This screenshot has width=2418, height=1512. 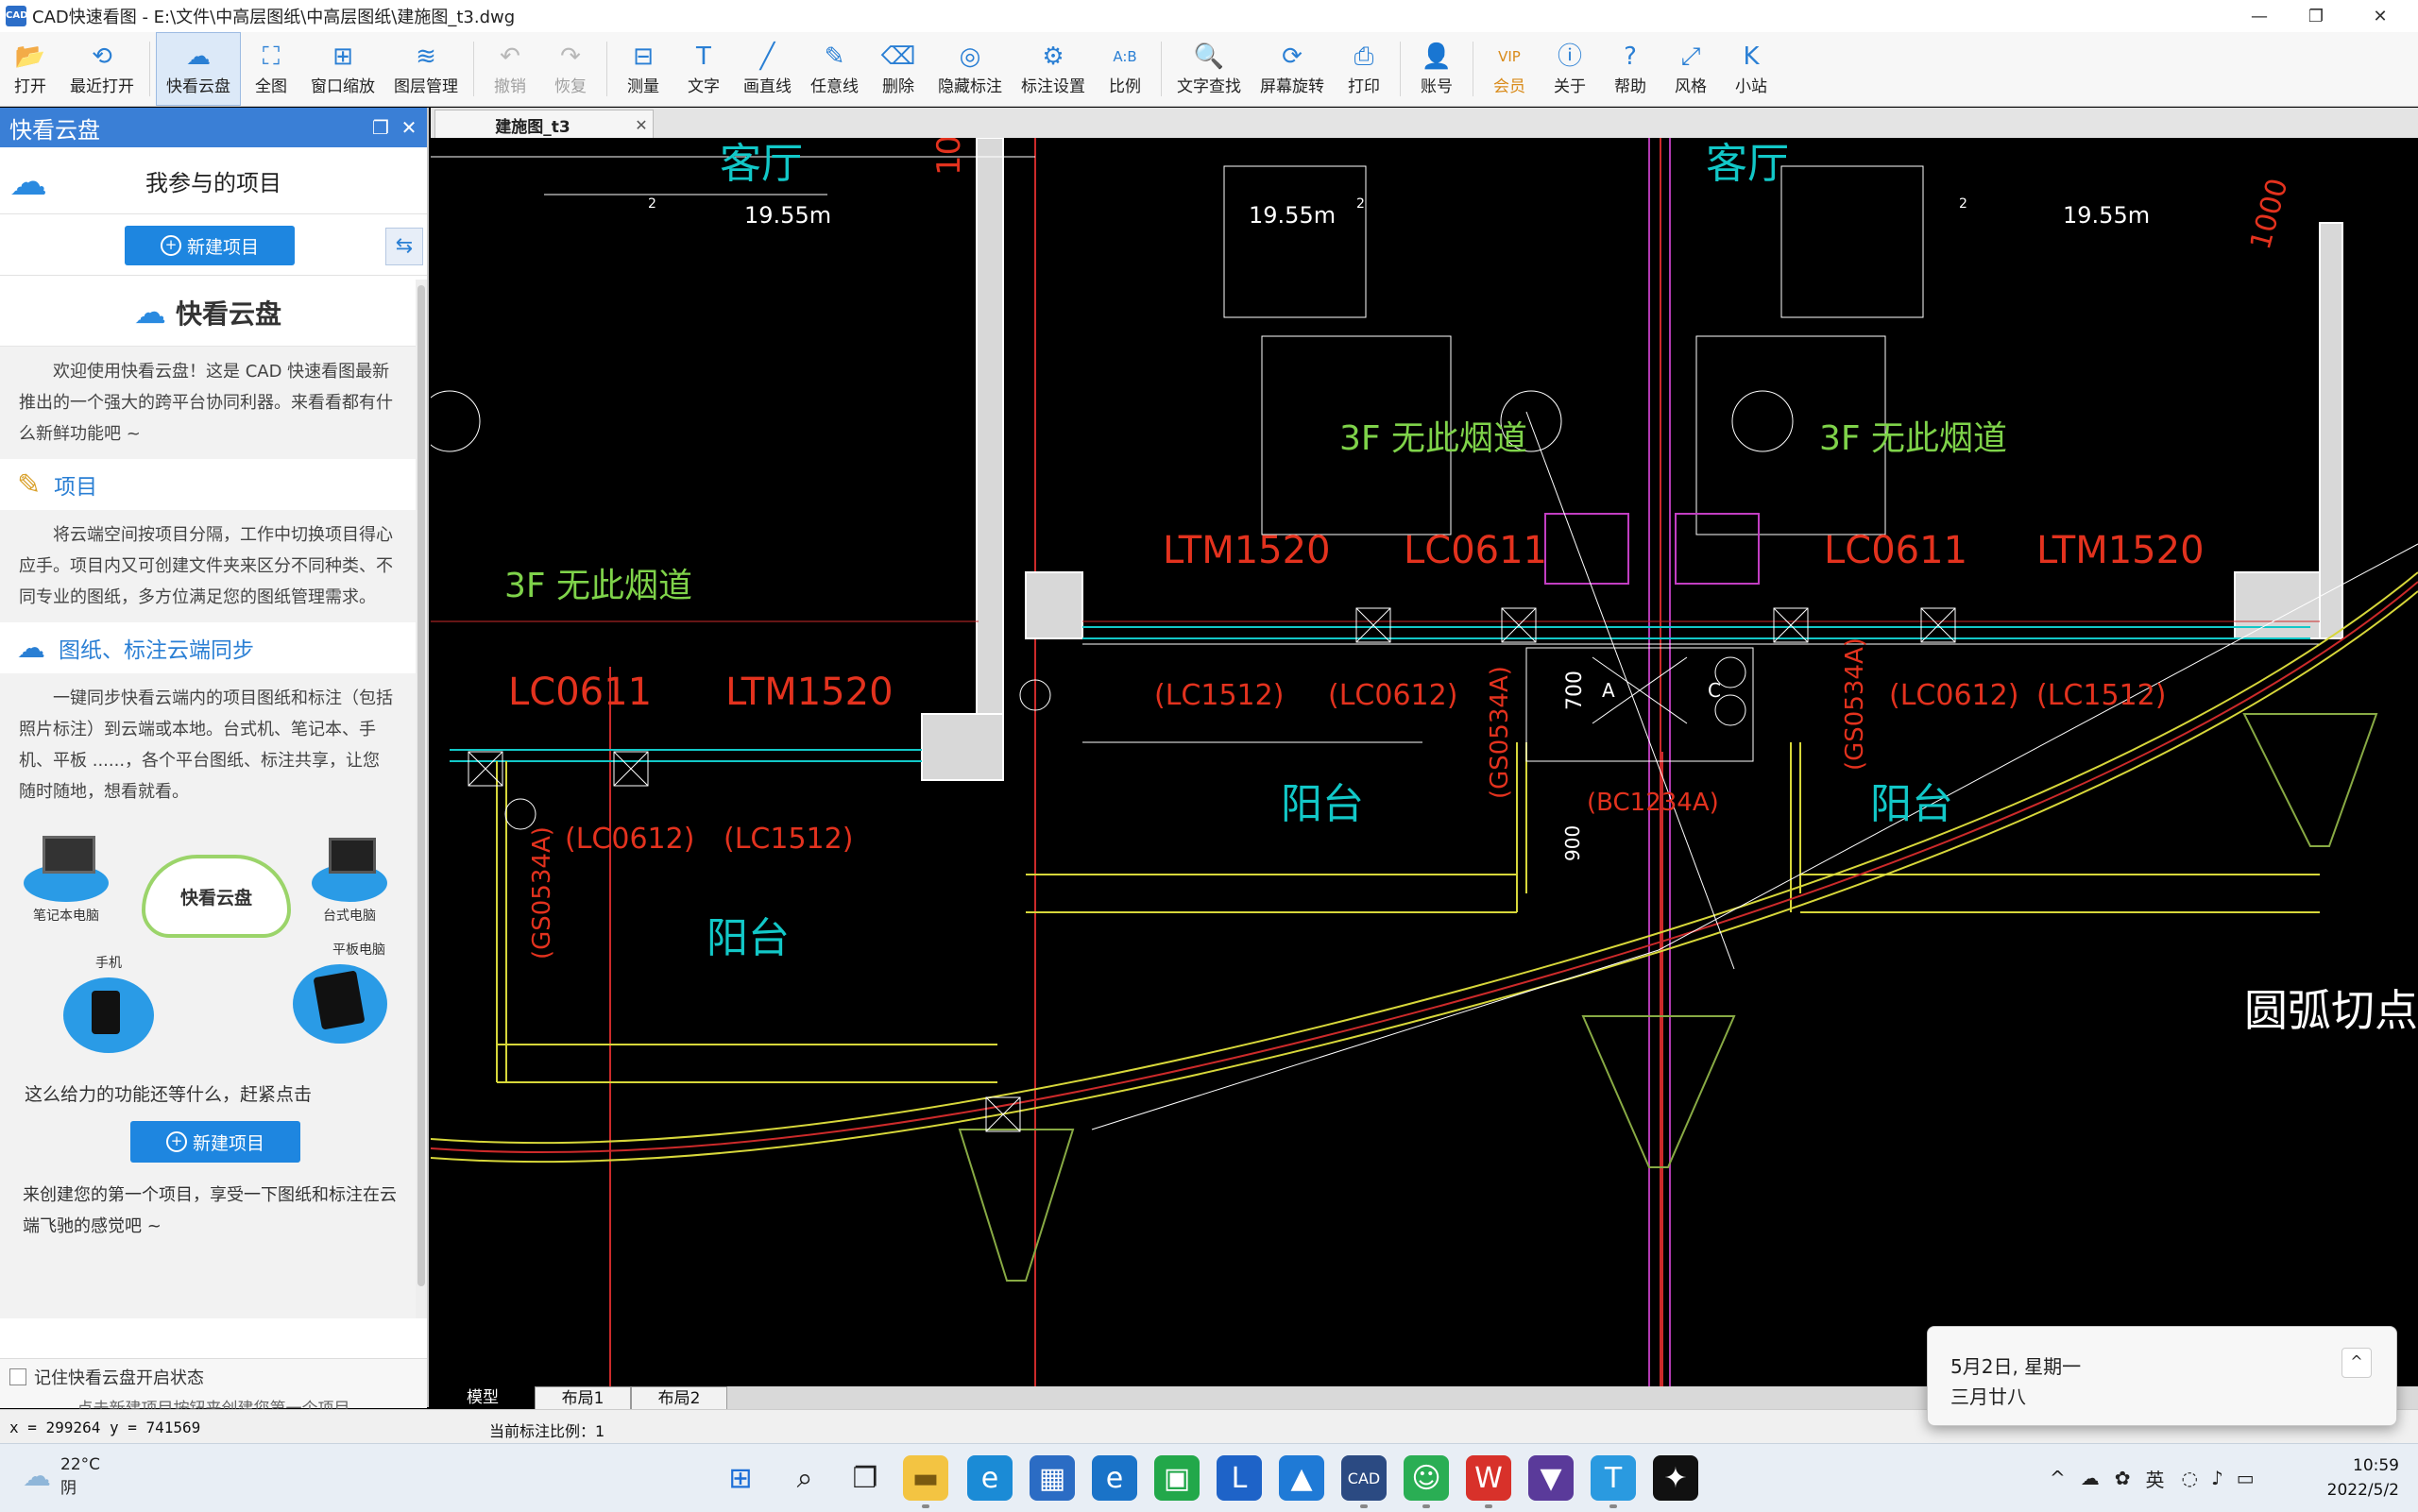 I want to click on start-button: ⊞, so click(x=740, y=1478).